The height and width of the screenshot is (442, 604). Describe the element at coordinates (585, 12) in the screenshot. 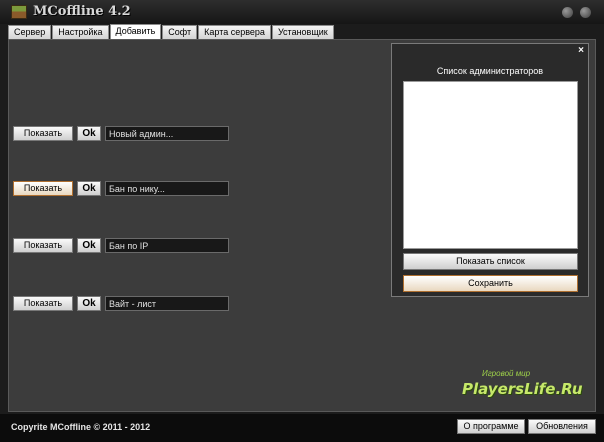

I see `close-window-icon` at that location.